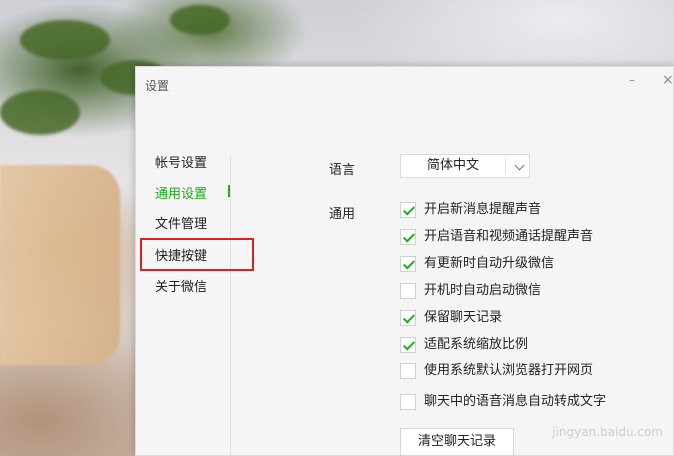  What do you see at coordinates (509, 236) in the screenshot?
I see `option-label: 开启语音和视频通话提醒声音` at bounding box center [509, 236].